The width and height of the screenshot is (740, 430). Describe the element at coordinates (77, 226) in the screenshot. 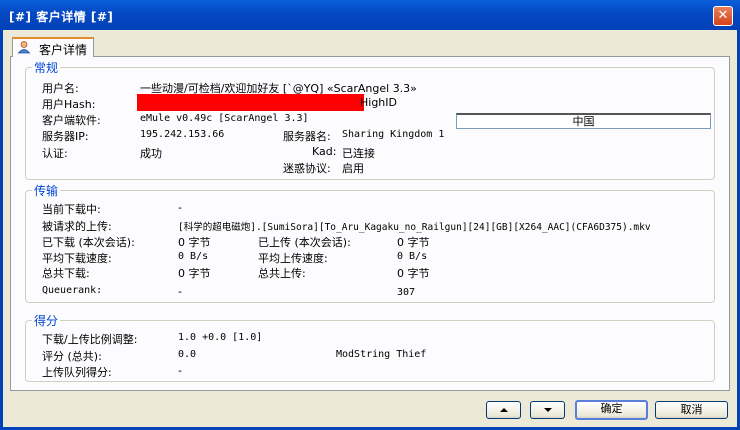

I see `requested-upload-label: 被请求的上传:` at that location.